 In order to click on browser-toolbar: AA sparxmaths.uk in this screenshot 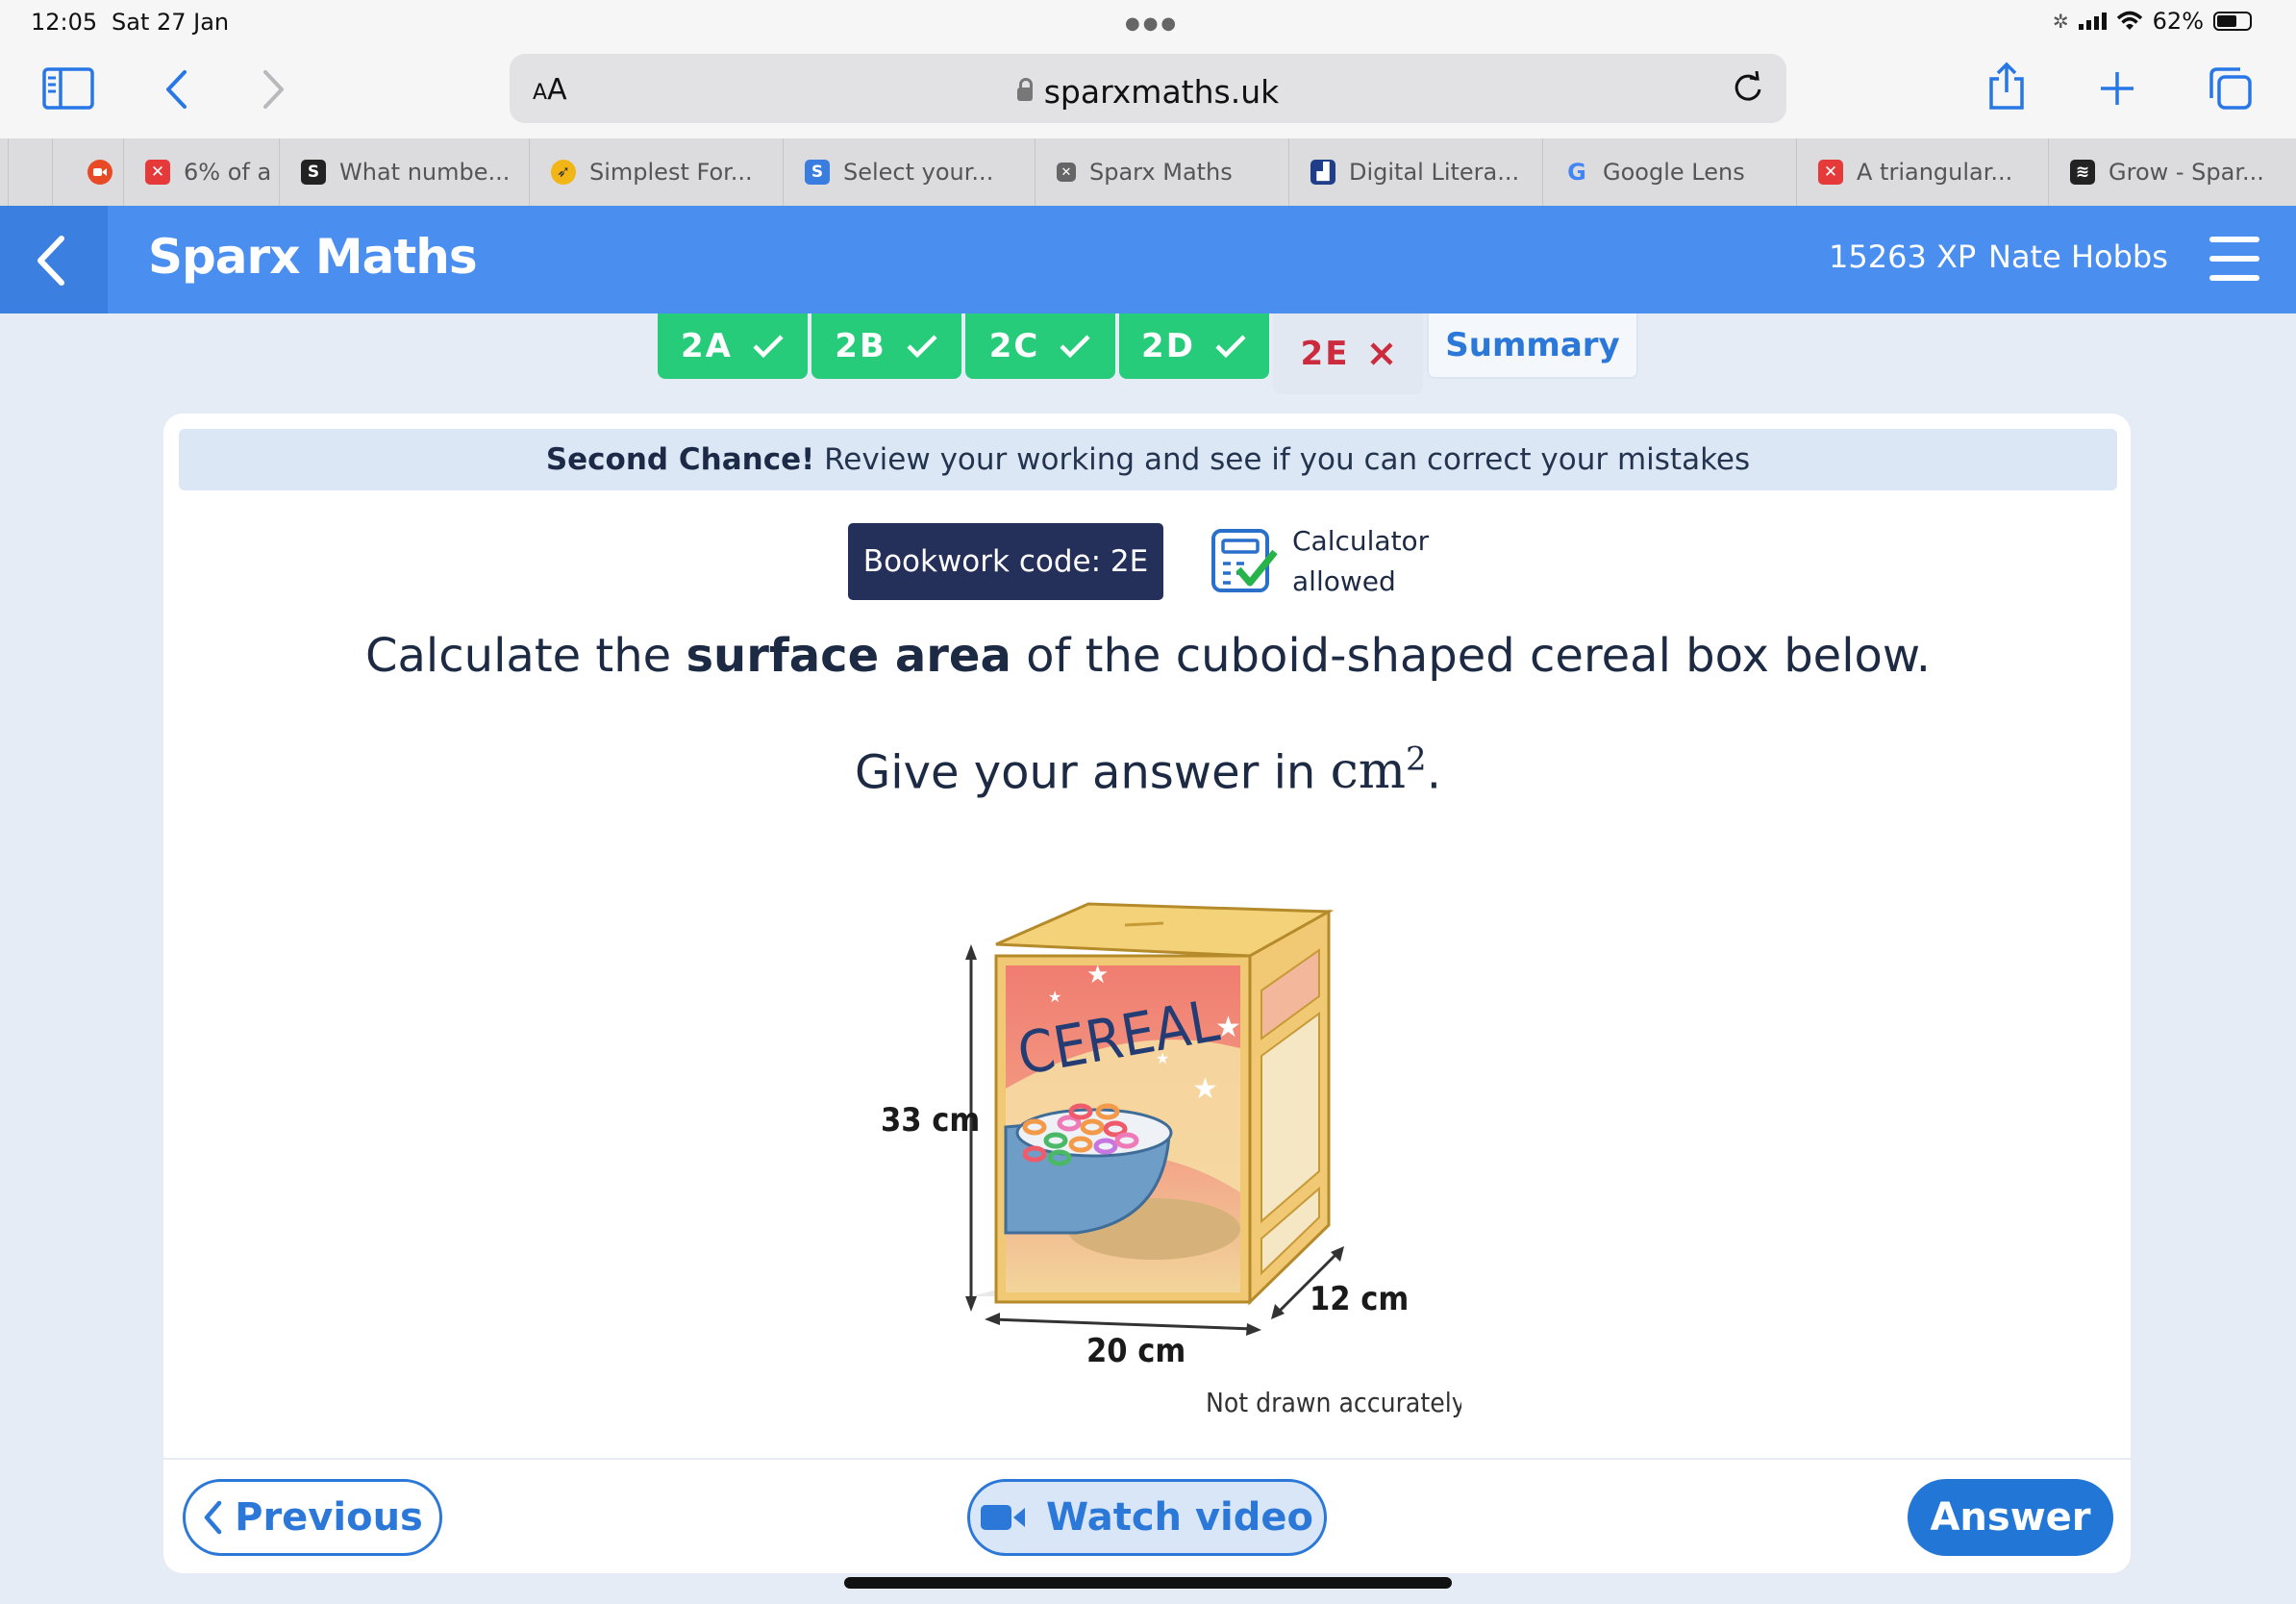, I will do `click(1148, 92)`.